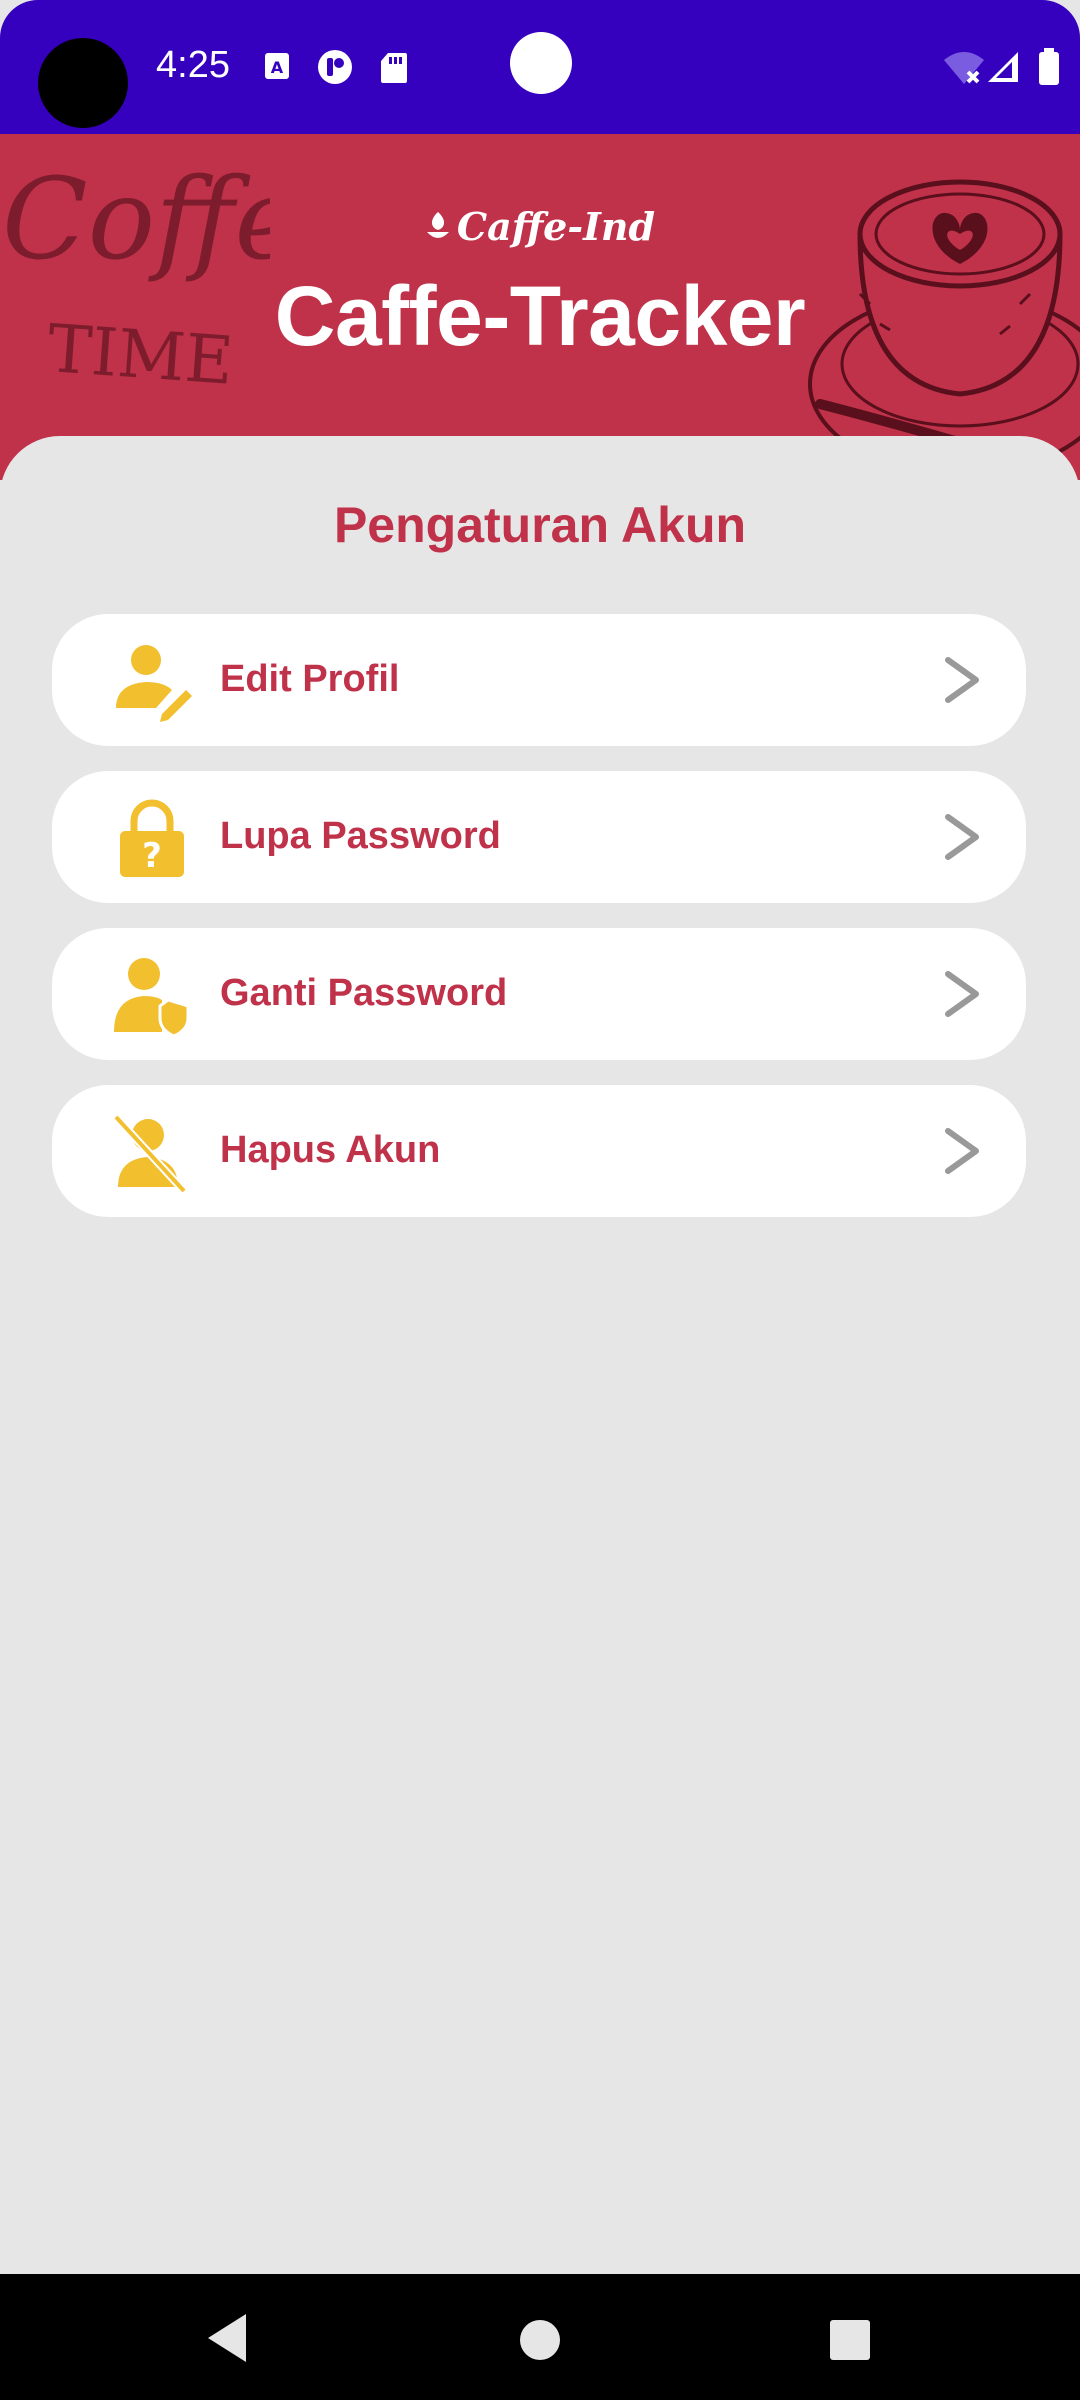  I want to click on signal-icon, so click(1003, 67).